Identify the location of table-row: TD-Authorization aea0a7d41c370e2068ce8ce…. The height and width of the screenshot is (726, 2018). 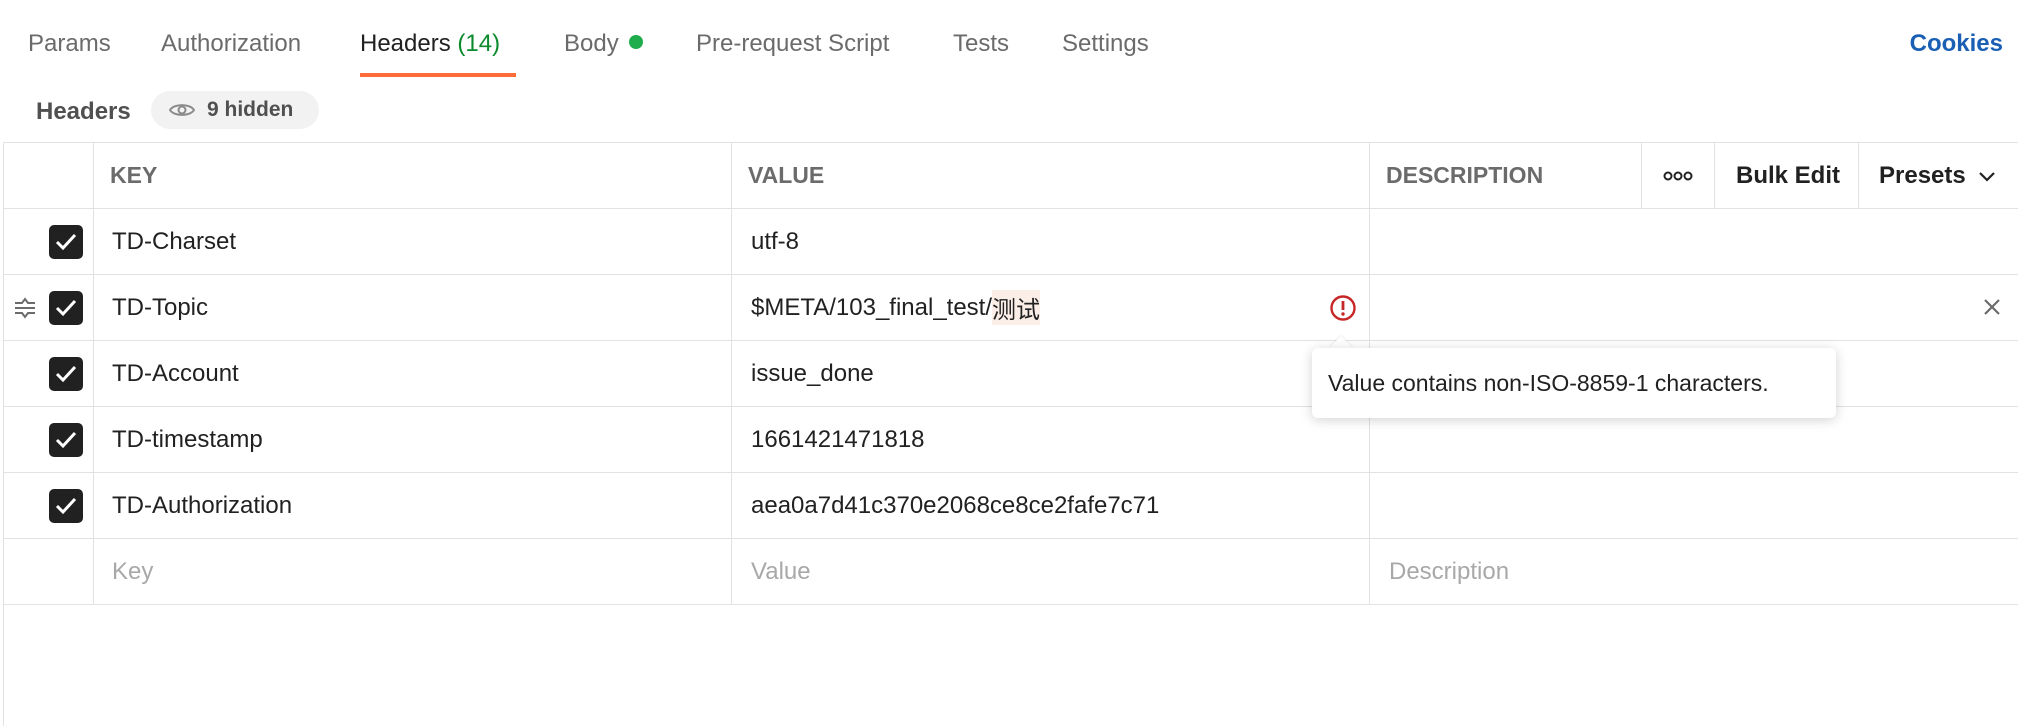
(1010, 506).